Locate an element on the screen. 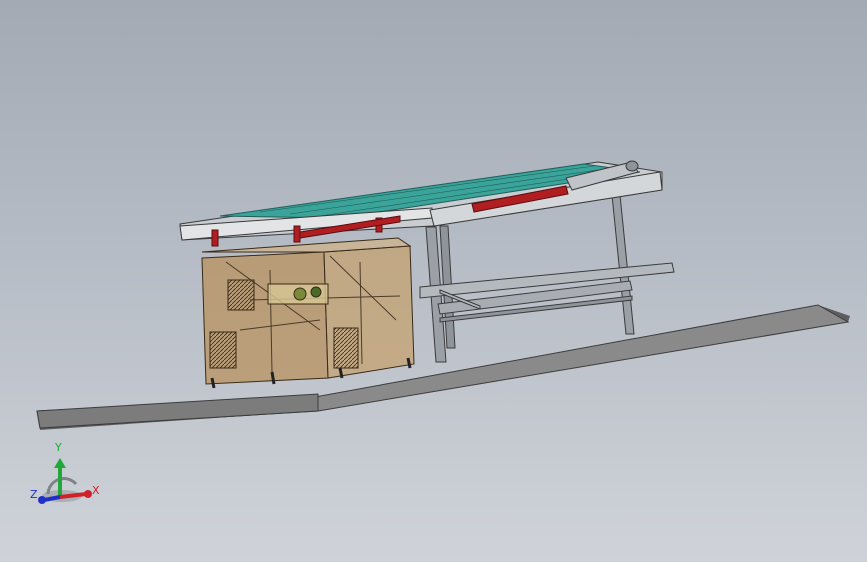 This screenshot has height=562, width=867. y-axis-label: Y is located at coordinates (58, 447).